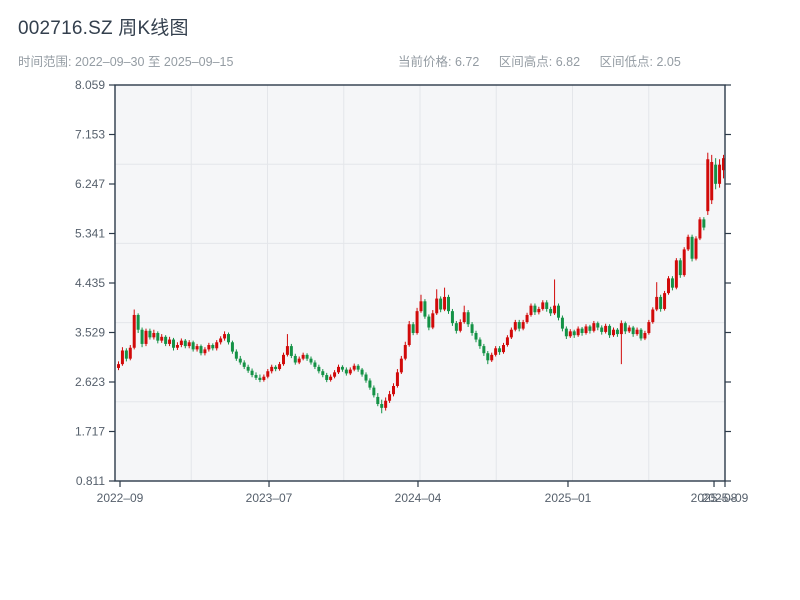 This screenshot has height=600, width=800. I want to click on y-tick-label: 1.717, so click(90, 432).